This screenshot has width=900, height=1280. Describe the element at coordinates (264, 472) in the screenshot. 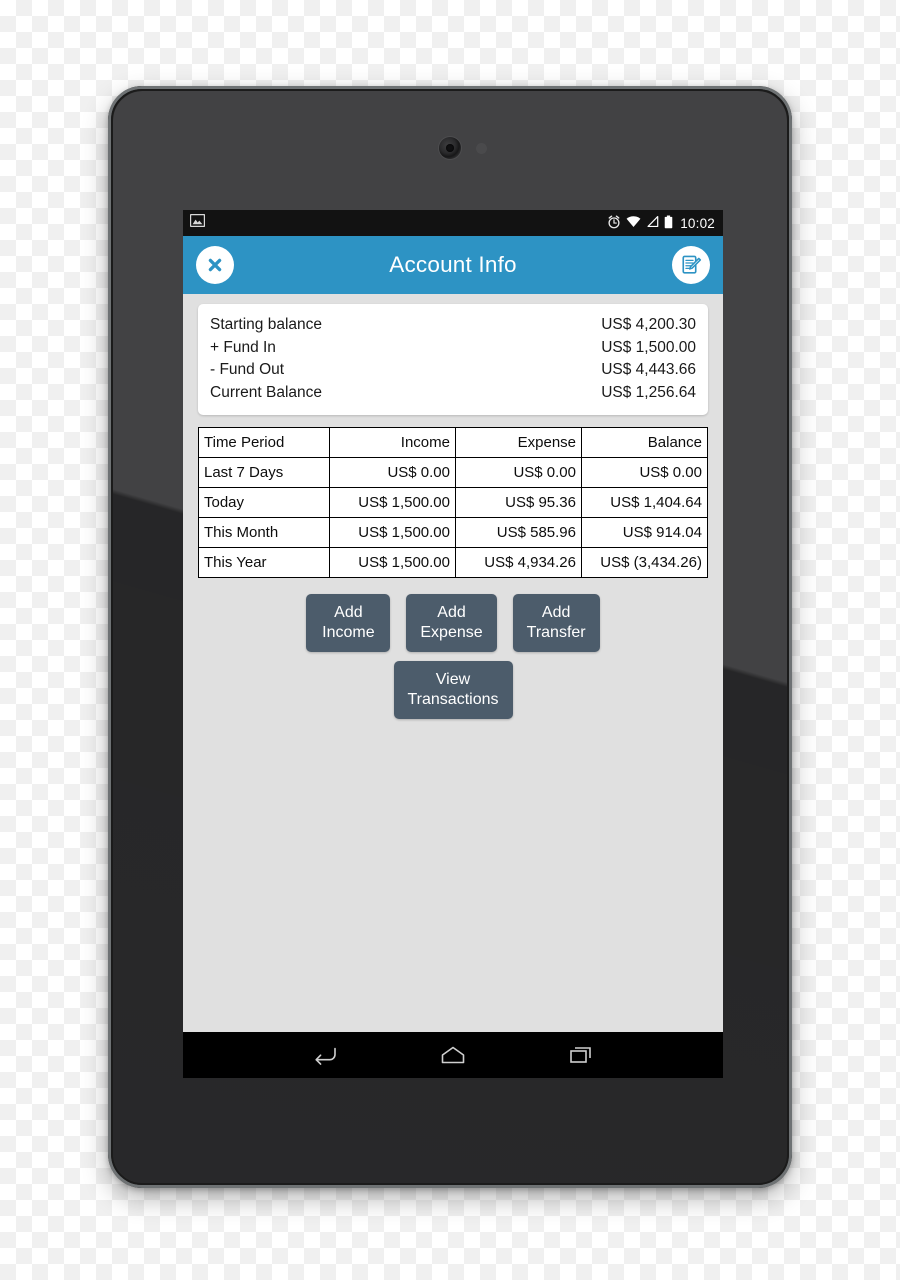

I see `cell-period: Last 7 Days` at that location.